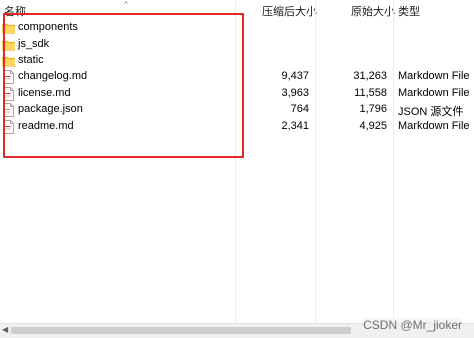  What do you see at coordinates (5, 329) in the screenshot?
I see `scroll-left-arrow-icon: ◀` at bounding box center [5, 329].